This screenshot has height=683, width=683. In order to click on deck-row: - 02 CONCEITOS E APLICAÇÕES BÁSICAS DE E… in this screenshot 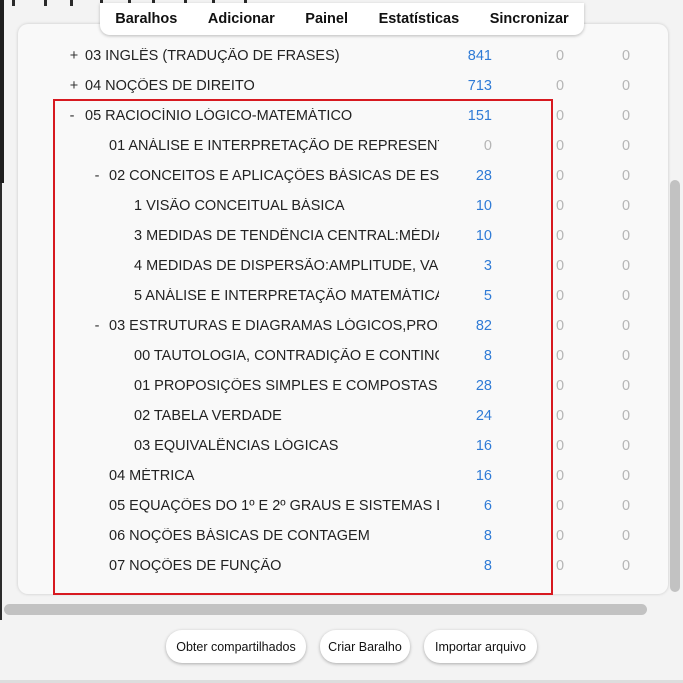, I will do `click(341, 176)`.